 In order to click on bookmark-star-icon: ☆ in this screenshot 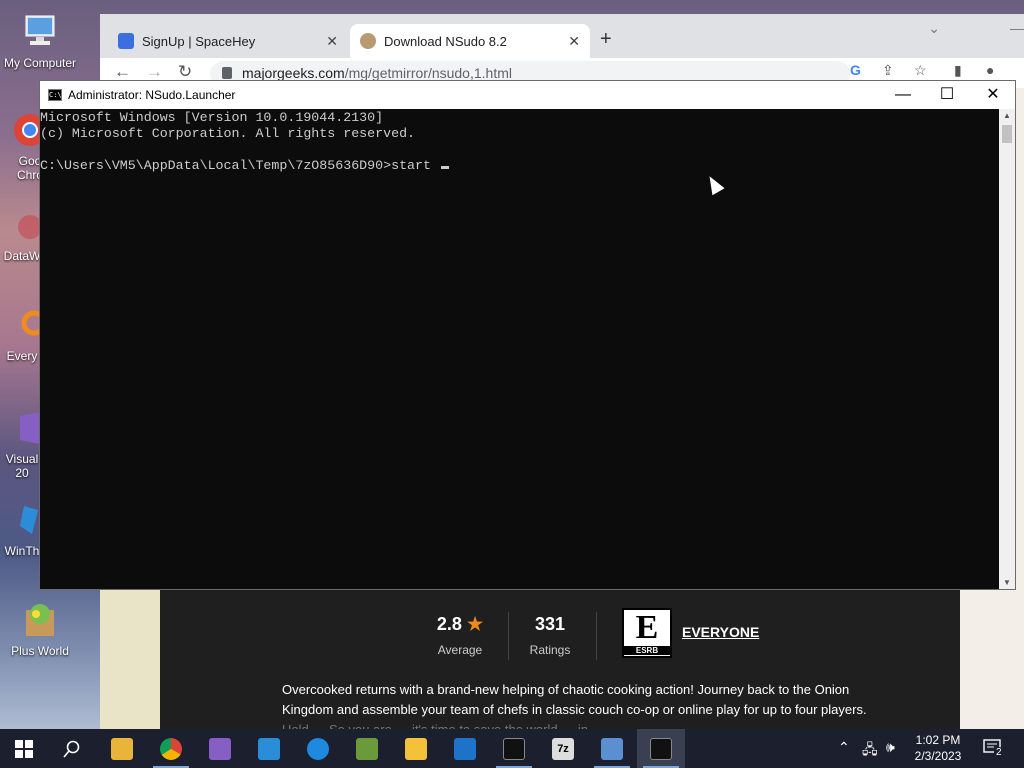, I will do `click(920, 70)`.